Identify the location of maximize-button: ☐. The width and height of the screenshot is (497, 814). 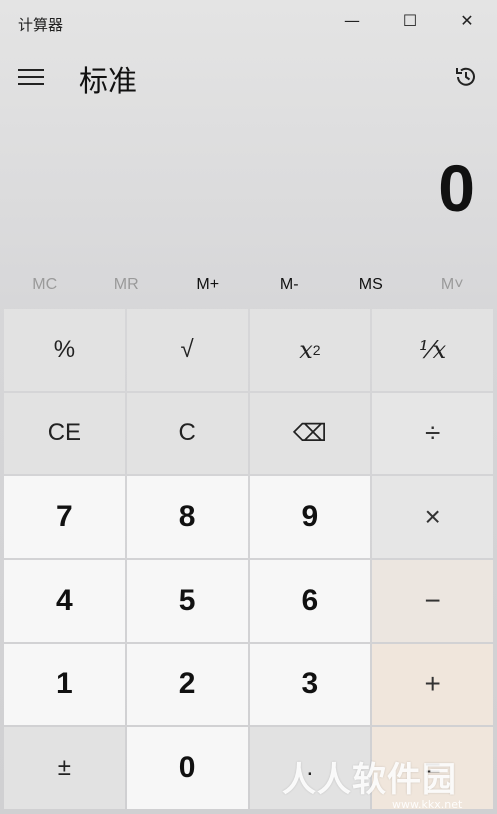
(410, 20).